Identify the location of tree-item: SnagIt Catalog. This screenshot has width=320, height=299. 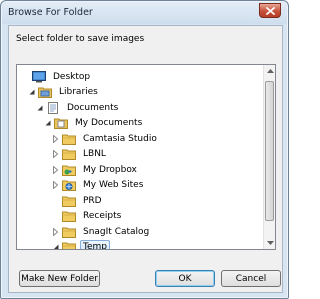
(138, 232).